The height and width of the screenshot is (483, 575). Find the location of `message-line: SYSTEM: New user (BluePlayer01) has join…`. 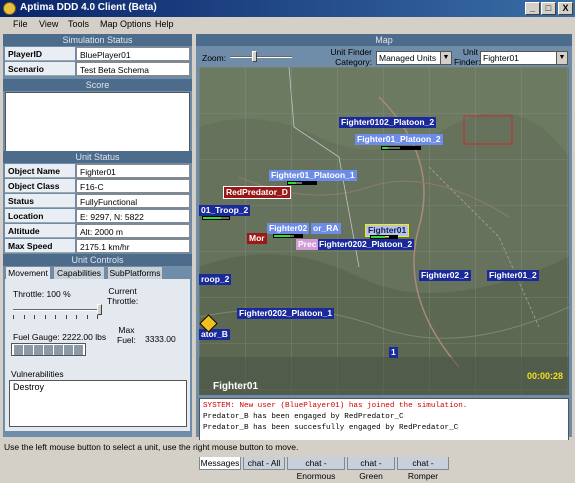

message-line: SYSTEM: New user (BluePlayer01) has join… is located at coordinates (335, 406).